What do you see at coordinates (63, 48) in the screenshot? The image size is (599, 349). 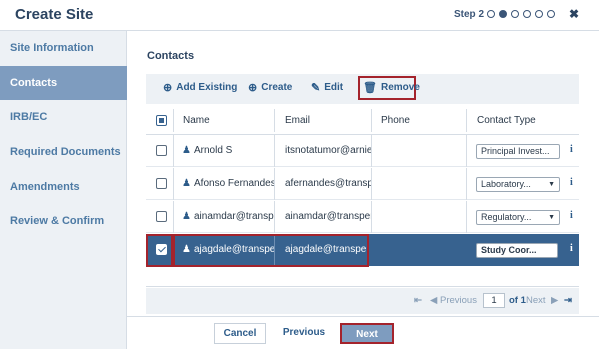 I see `sidebar-item-site-information: Site Information` at bounding box center [63, 48].